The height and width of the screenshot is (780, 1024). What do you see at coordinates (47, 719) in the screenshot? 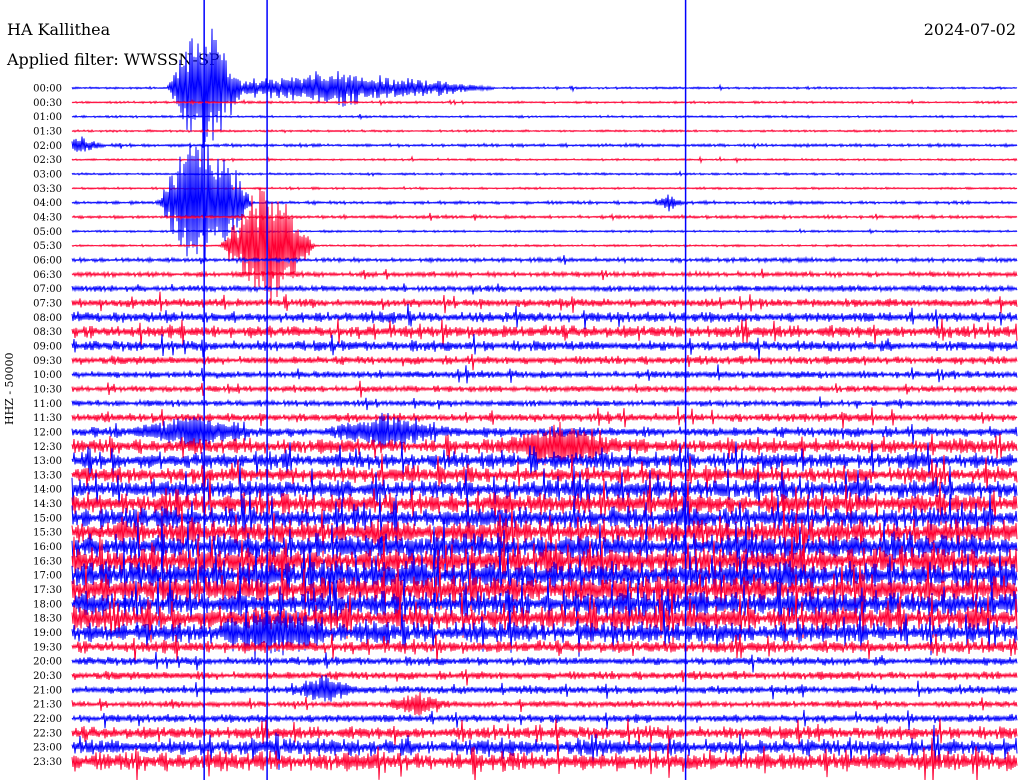
I see `row-time-label: 22:00` at bounding box center [47, 719].